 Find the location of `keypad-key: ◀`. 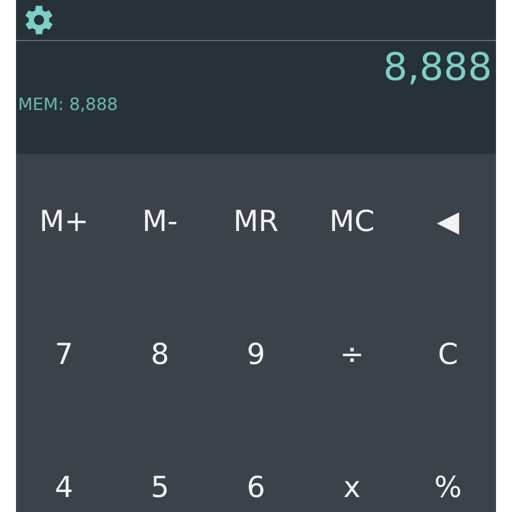

keypad-key: ◀ is located at coordinates (448, 221).